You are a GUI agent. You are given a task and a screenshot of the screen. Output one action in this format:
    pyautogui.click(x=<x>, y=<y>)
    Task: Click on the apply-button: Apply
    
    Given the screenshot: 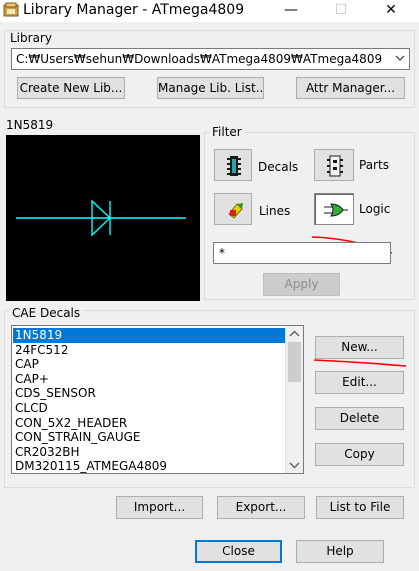 What is the action you would take?
    pyautogui.click(x=301, y=284)
    